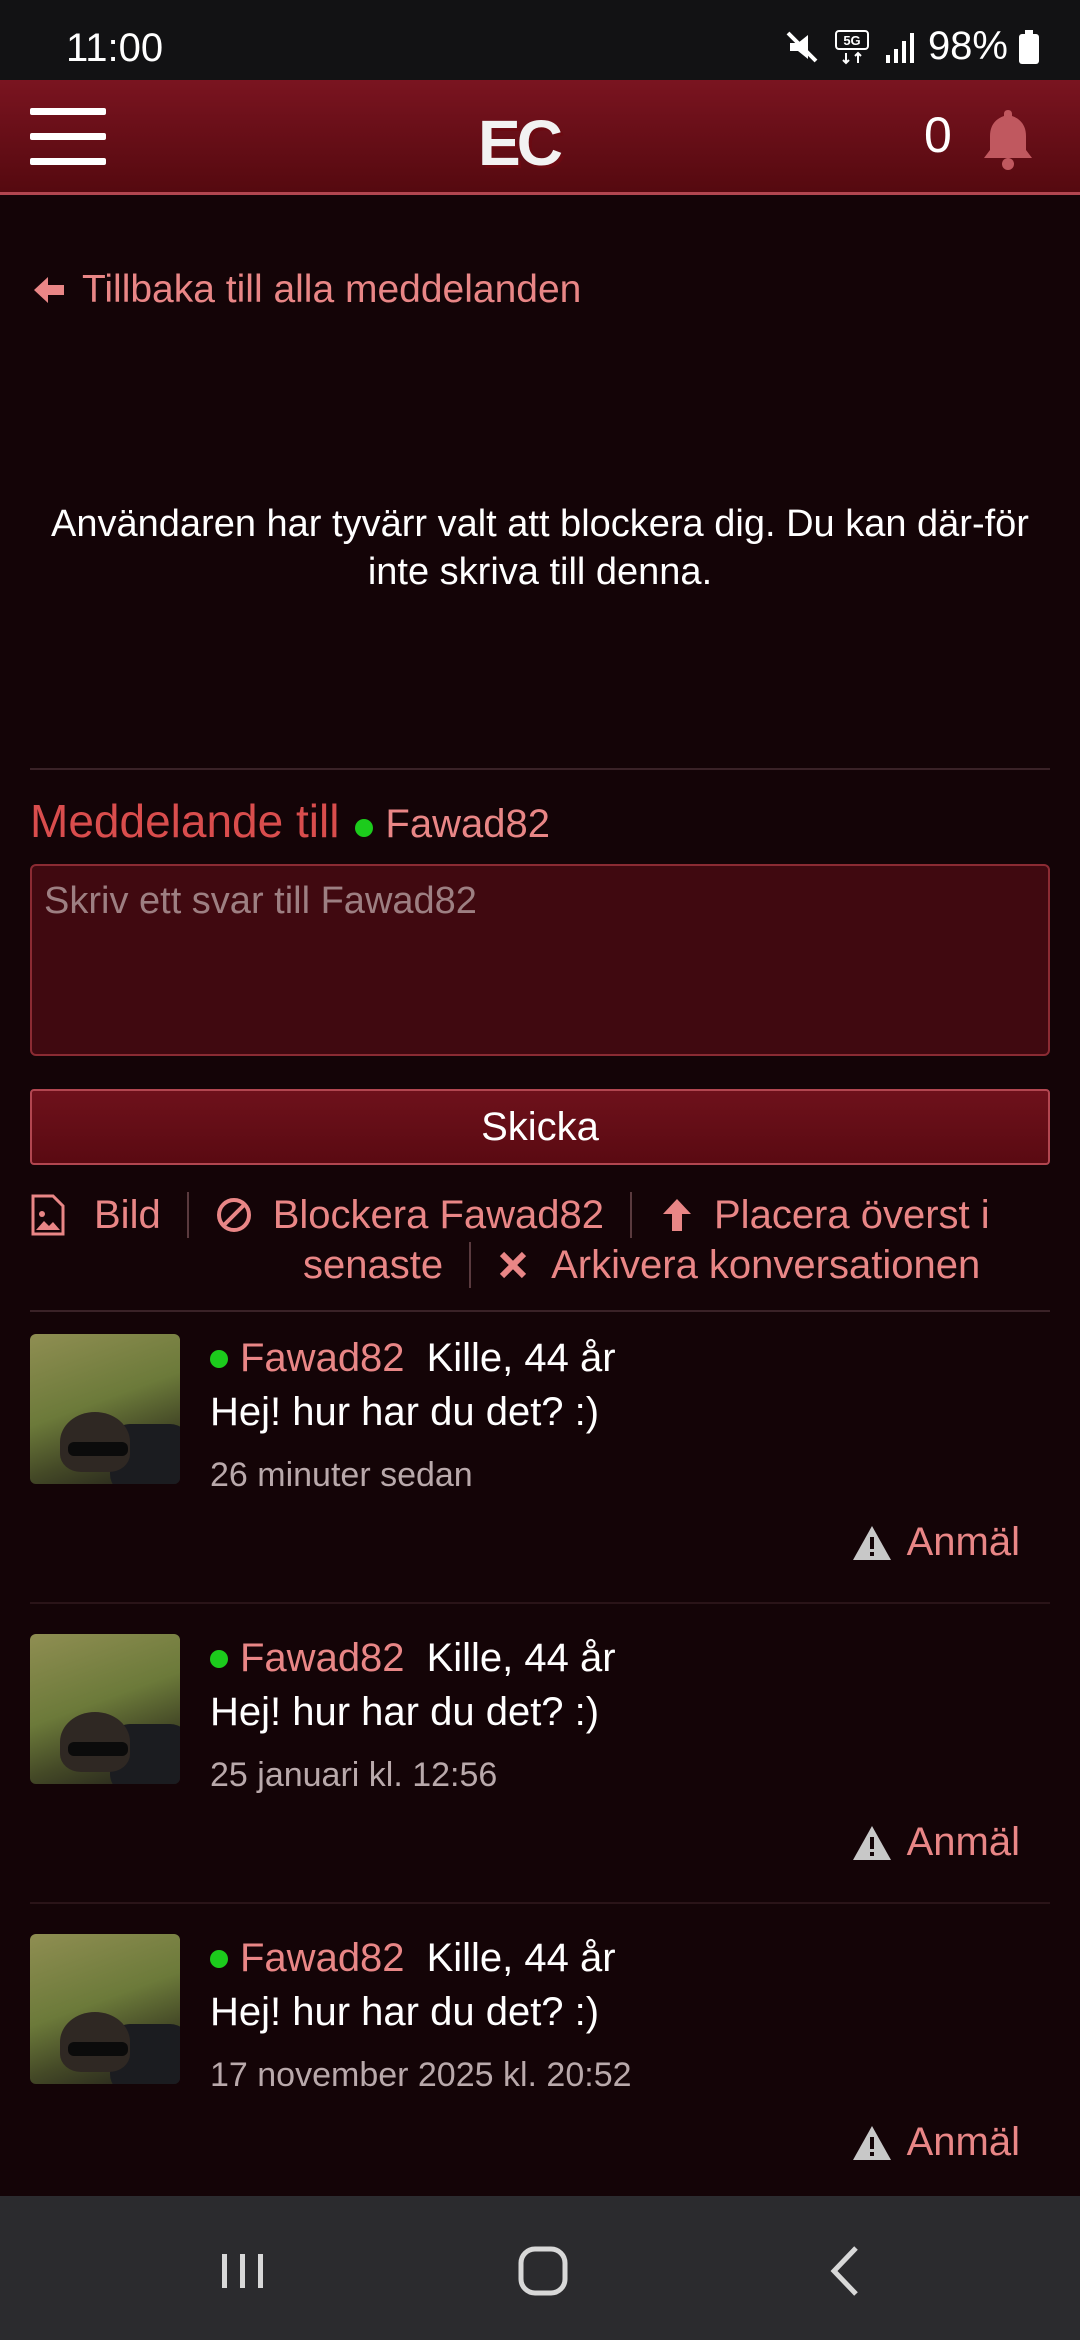  Describe the element at coordinates (260, 901) in the screenshot. I see `reply-placeholder: Skriv ett svar till Fawad82` at that location.